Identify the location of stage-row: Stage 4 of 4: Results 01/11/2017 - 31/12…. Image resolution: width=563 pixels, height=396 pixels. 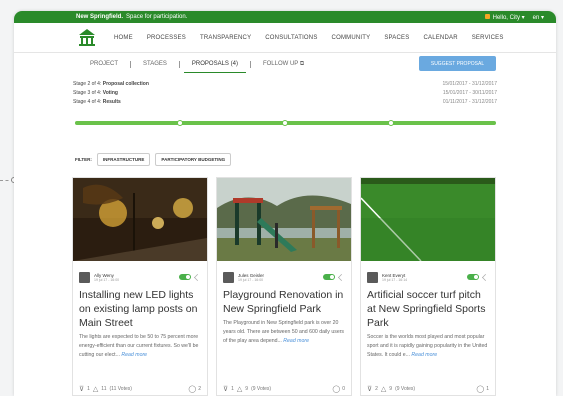
(285, 102).